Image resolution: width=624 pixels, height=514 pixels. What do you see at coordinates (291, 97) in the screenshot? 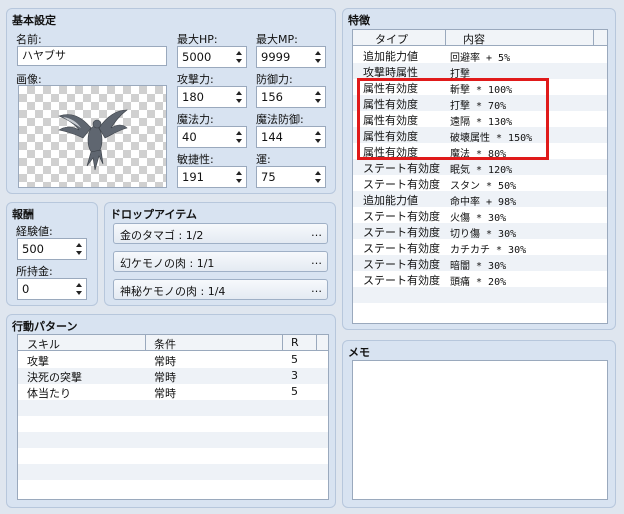
I see `defense-stepper: 156` at bounding box center [291, 97].